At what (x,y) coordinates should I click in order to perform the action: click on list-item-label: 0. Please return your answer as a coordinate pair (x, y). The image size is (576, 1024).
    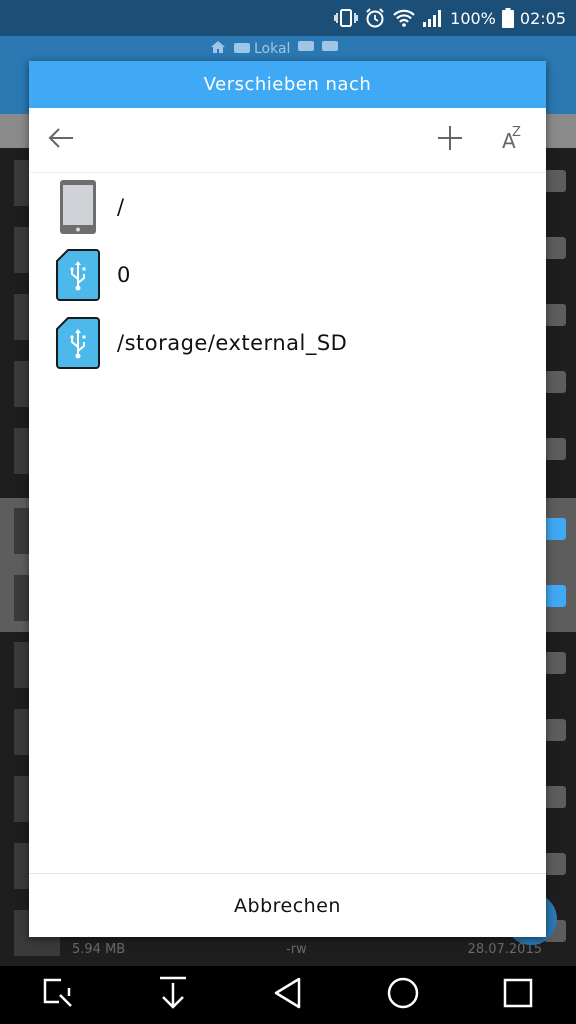
    Looking at the image, I should click on (124, 275).